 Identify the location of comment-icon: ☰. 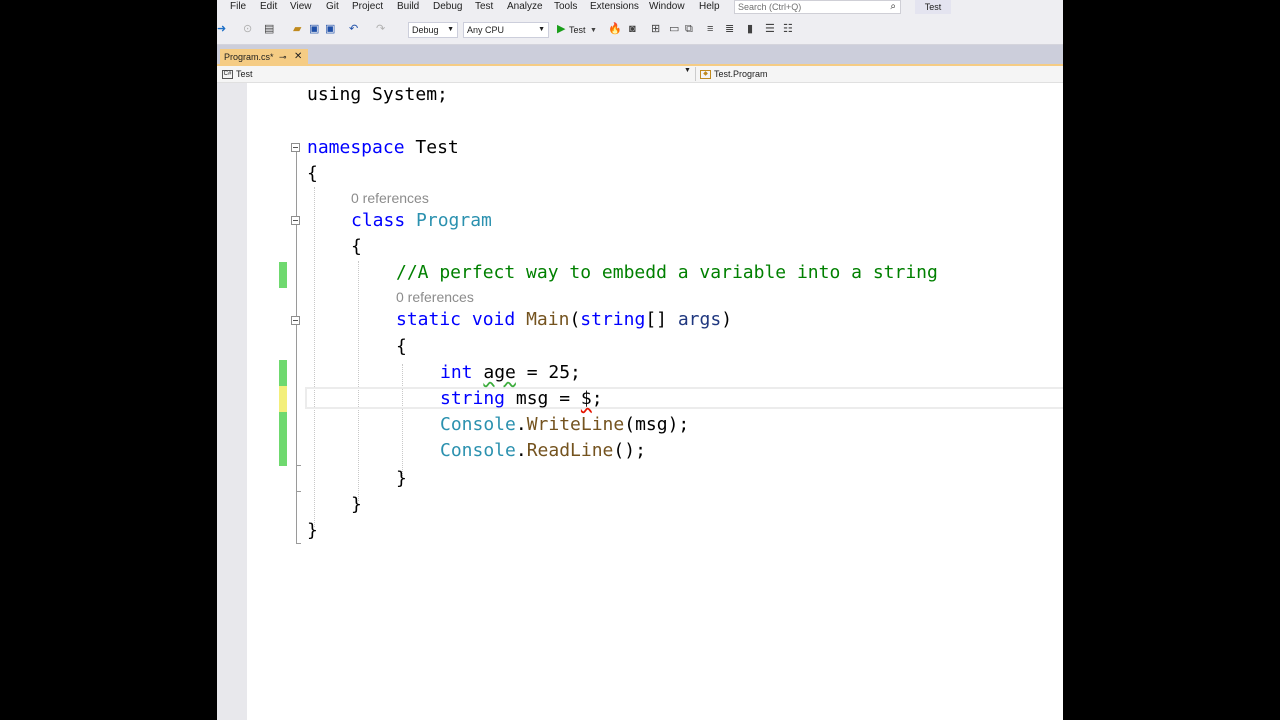
(770, 29).